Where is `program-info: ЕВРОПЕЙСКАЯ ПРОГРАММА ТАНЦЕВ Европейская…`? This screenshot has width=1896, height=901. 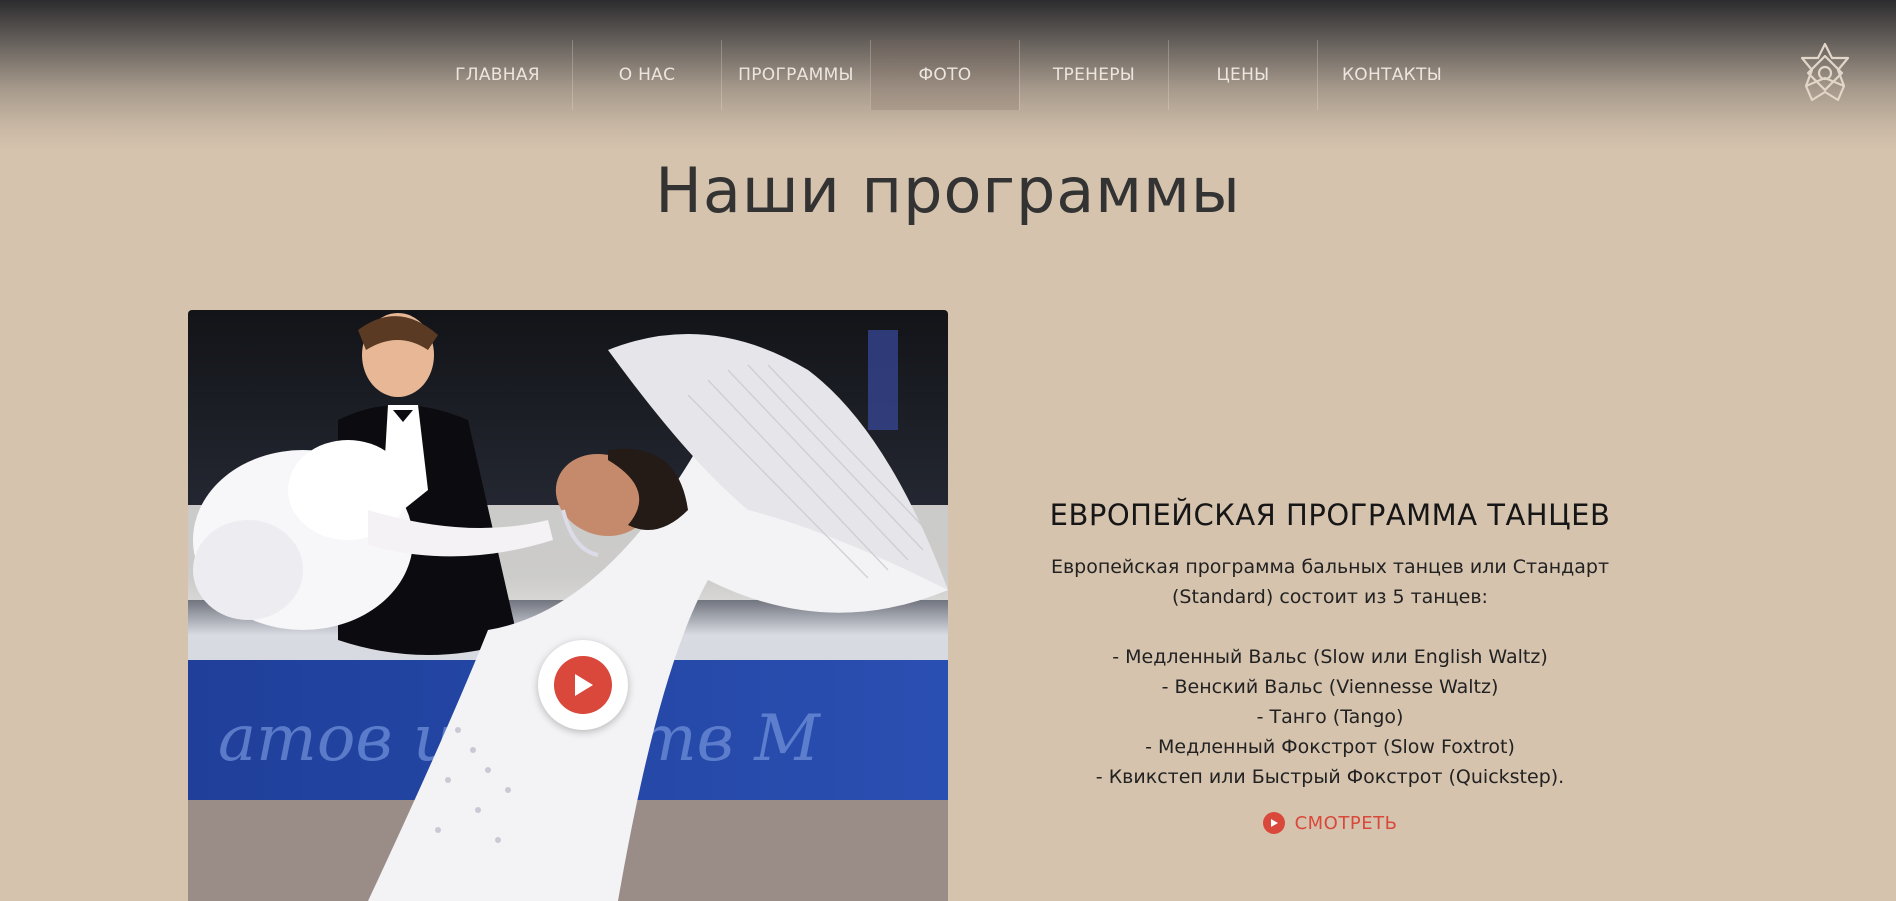 program-info: ЕВРОПЕЙСКАЯ ПРОГРАММА ТАНЦЕВ Европейская… is located at coordinates (1330, 666).